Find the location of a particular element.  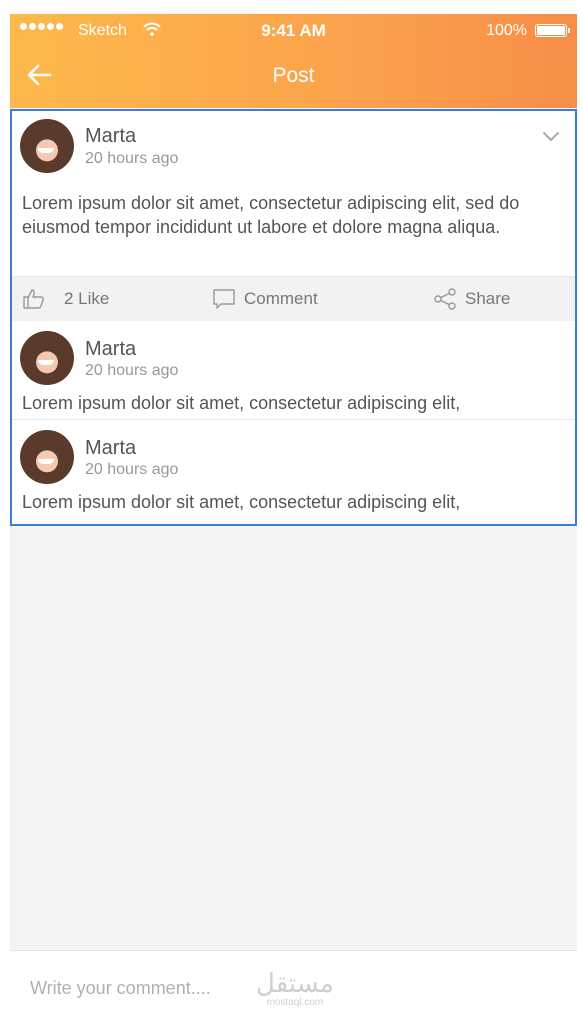

chevron-down-icon is located at coordinates (551, 136).